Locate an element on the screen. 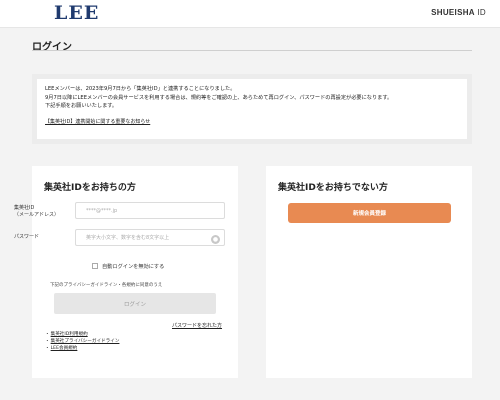 Image resolution: width=500 pixels, height=400 pixels. id-label-main: 集英社ID is located at coordinates (24, 208).